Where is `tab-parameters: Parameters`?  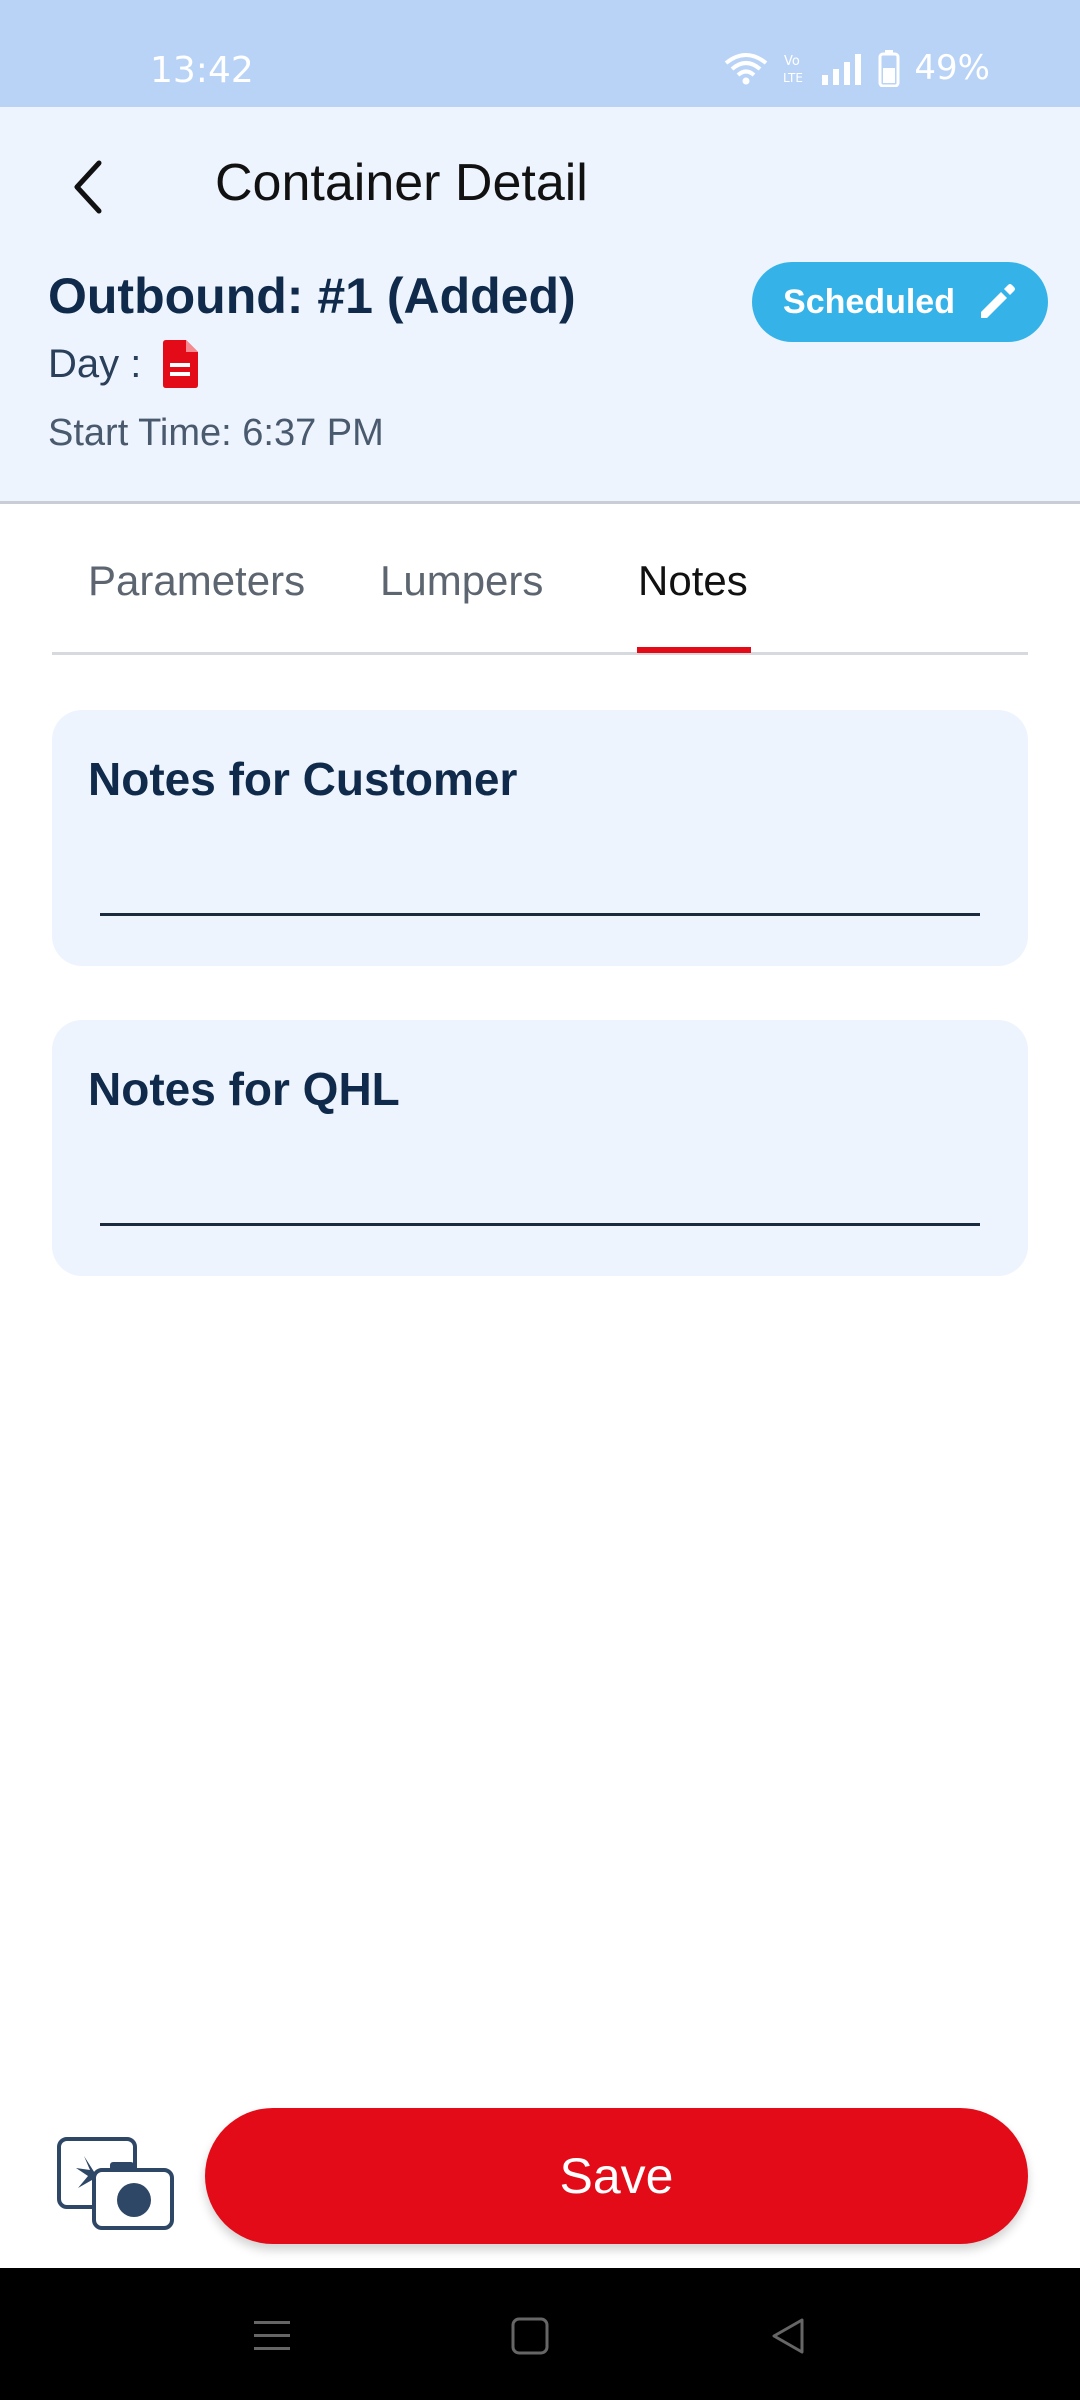 tab-parameters: Parameters is located at coordinates (196, 581).